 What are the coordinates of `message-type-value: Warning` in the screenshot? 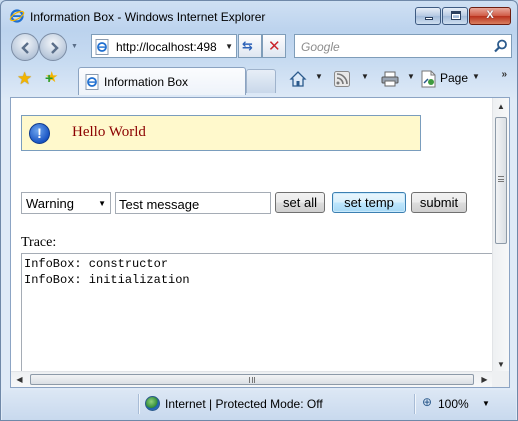 It's located at (50, 203).